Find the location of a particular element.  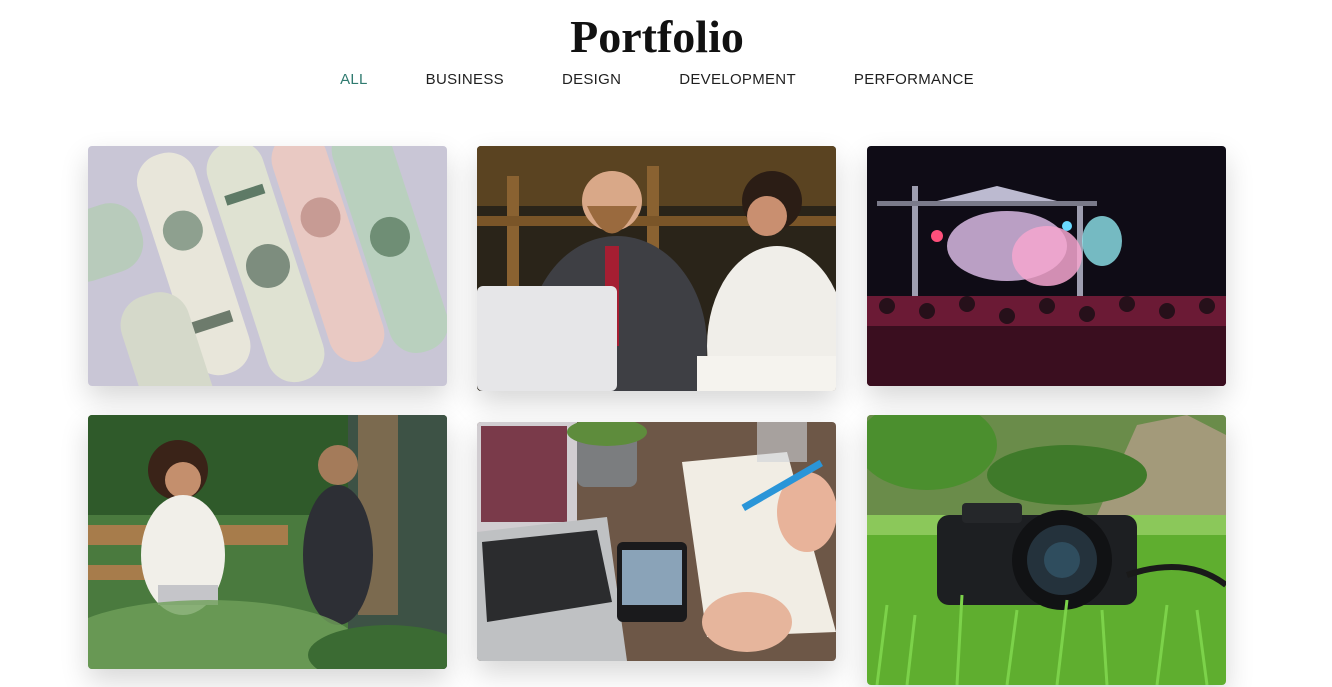

filter-business: BUSINESS is located at coordinates (465, 80).